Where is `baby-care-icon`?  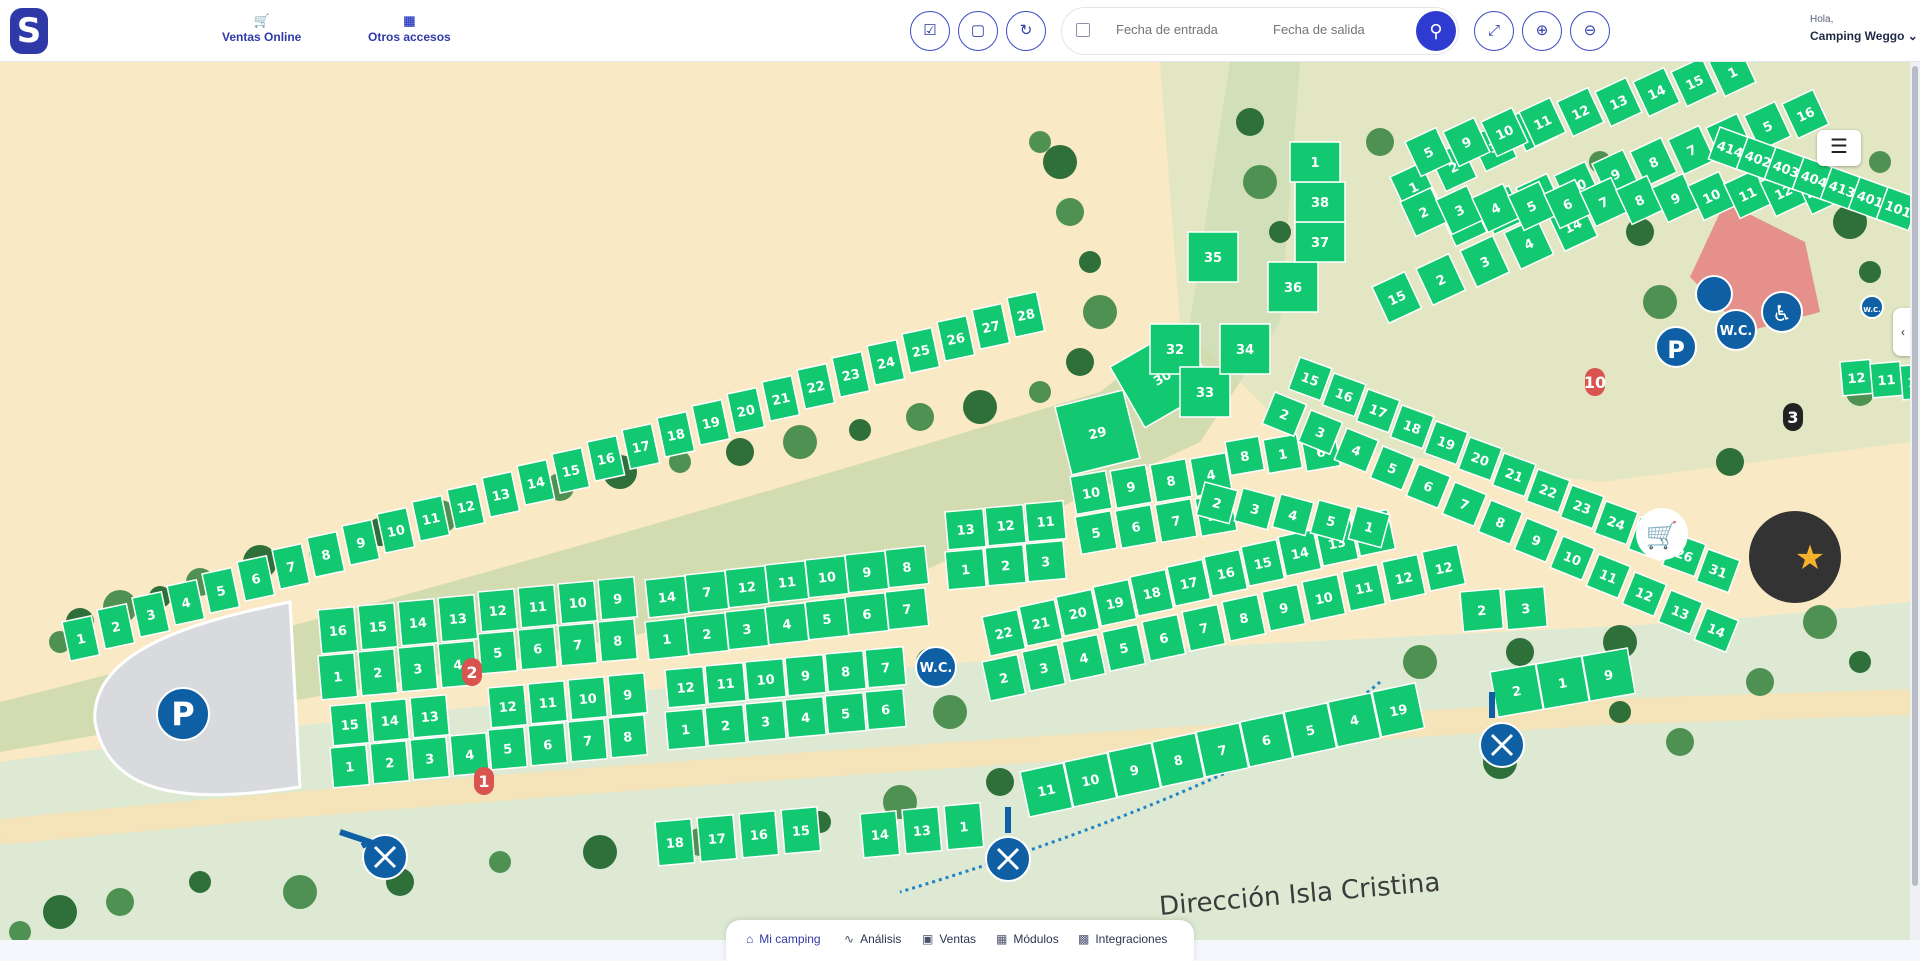
baby-care-icon is located at coordinates (1714, 294).